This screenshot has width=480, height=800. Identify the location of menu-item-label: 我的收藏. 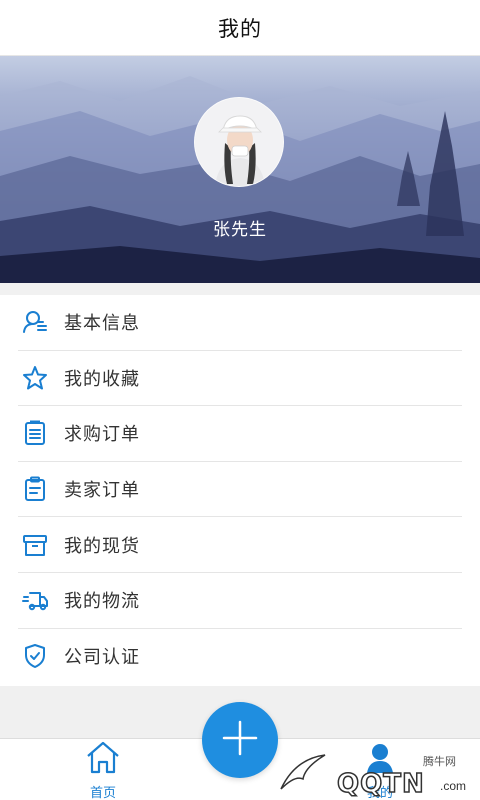
(102, 378).